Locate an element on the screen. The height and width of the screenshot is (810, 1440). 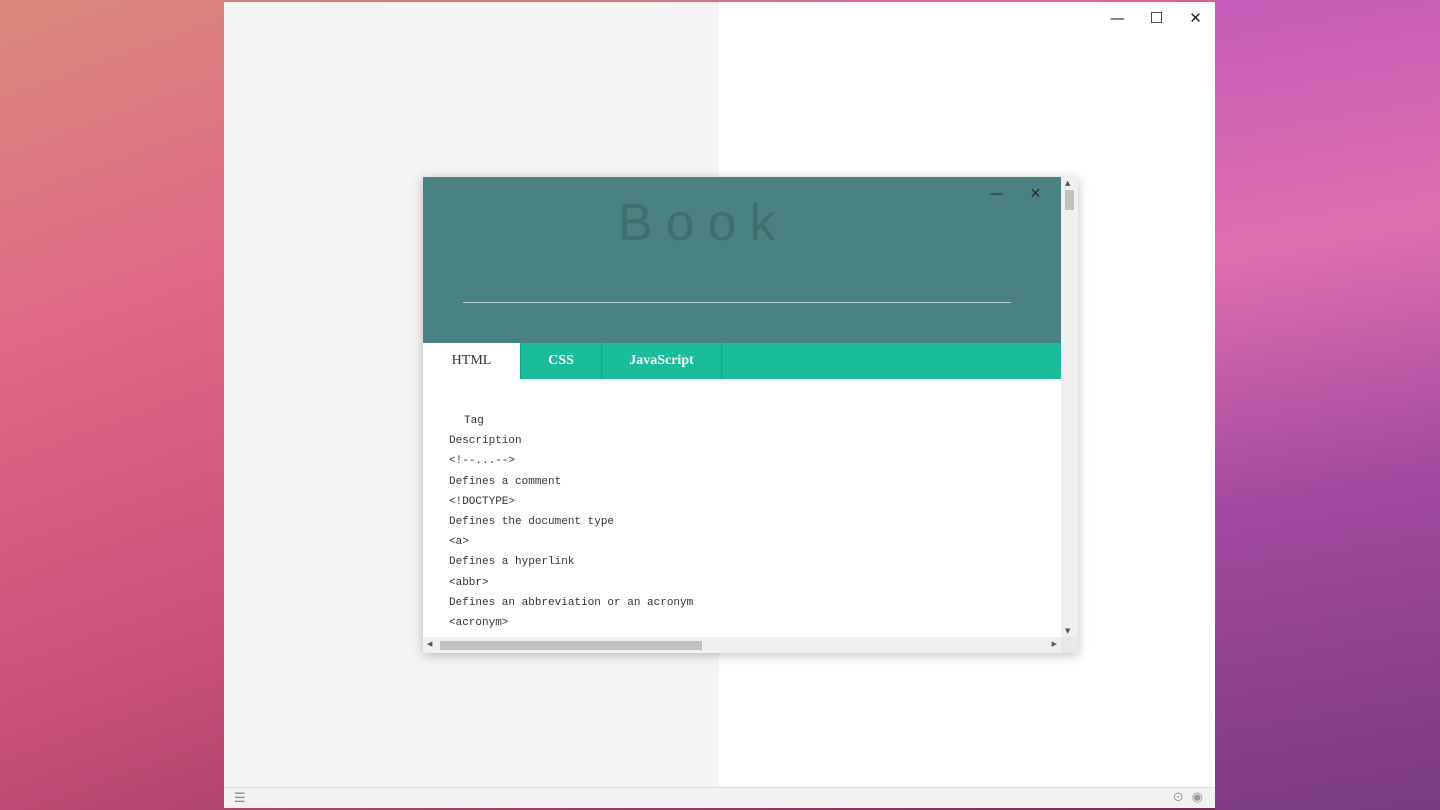
content-line: <abbr> is located at coordinates (469, 582).